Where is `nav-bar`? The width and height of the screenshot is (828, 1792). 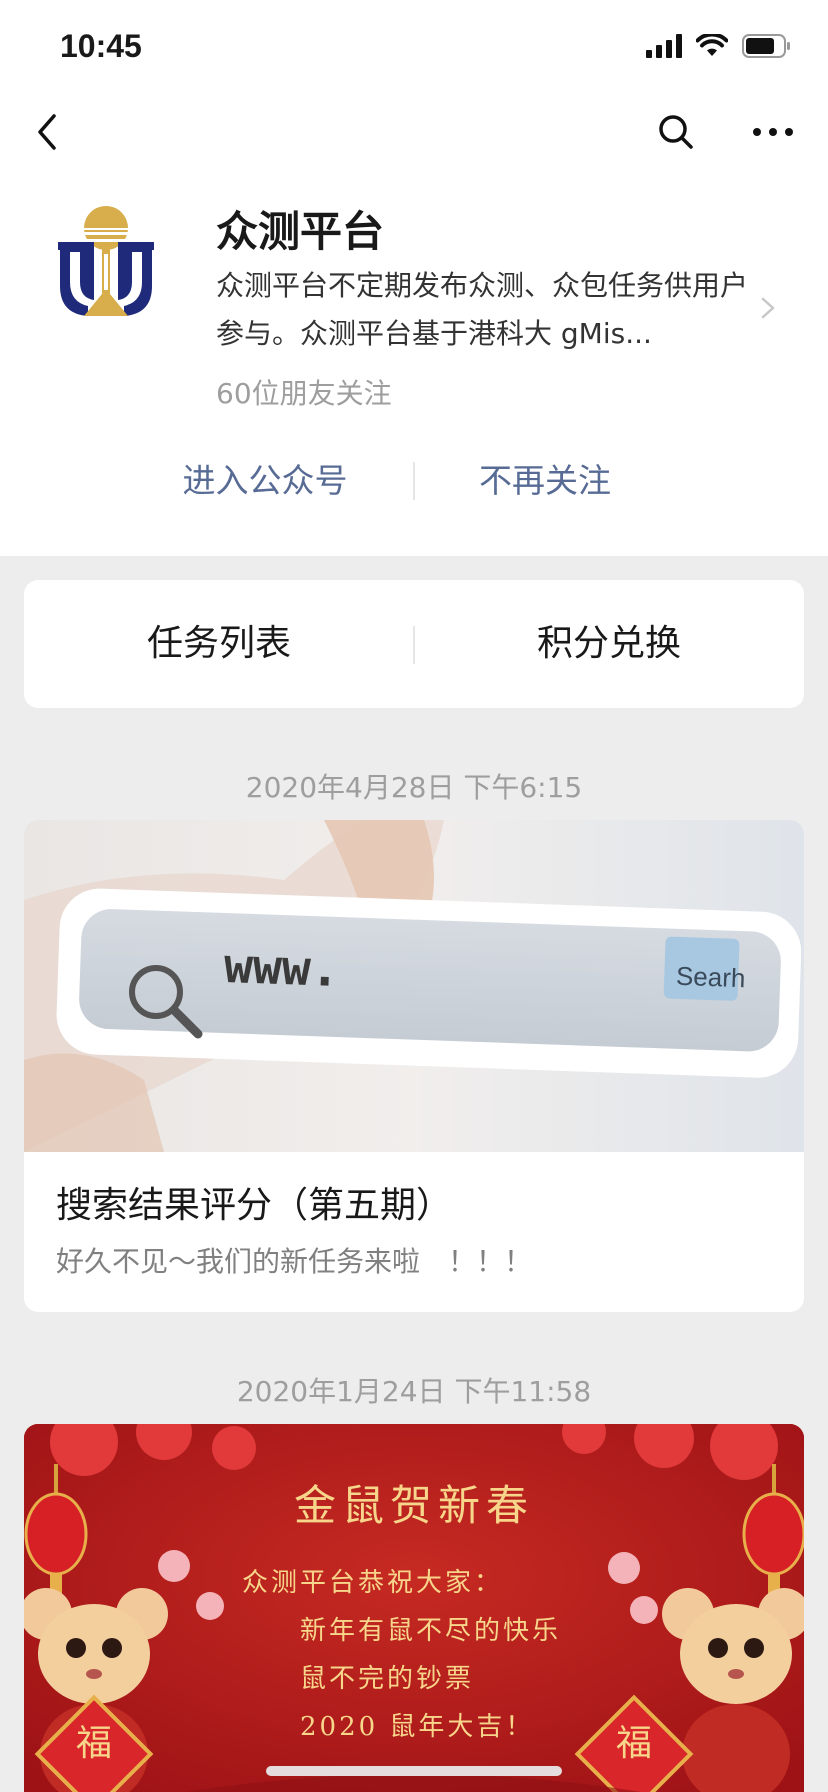
nav-bar is located at coordinates (414, 132).